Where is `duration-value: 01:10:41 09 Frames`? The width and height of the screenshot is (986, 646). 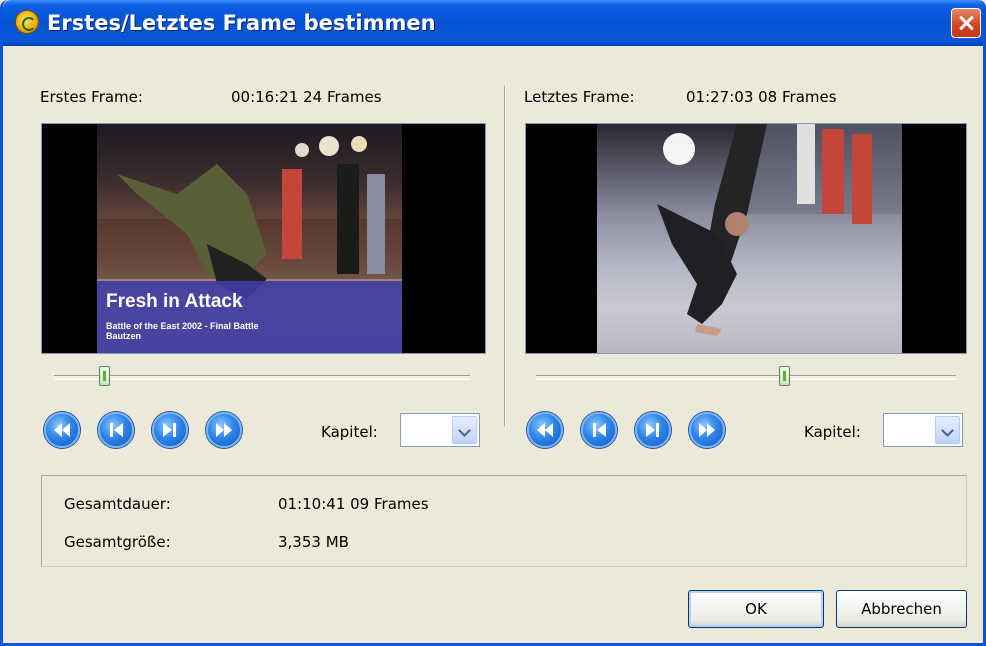
duration-value: 01:10:41 09 Frames is located at coordinates (353, 504).